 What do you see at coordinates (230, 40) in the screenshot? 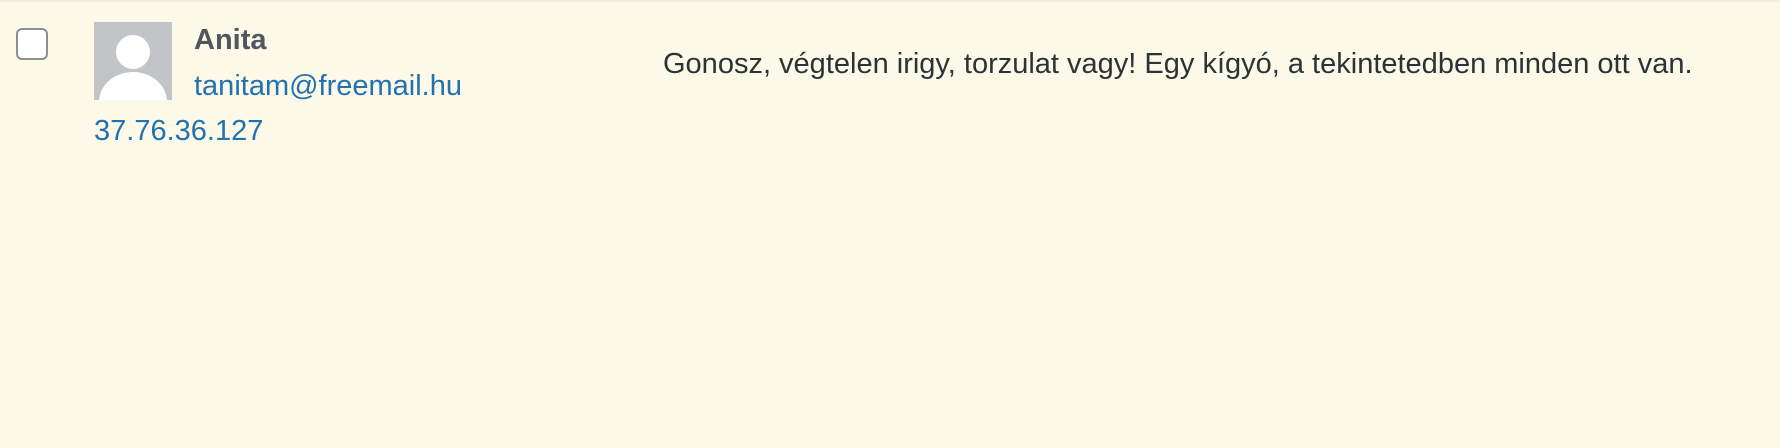
I see `comment-author-name: Anita` at bounding box center [230, 40].